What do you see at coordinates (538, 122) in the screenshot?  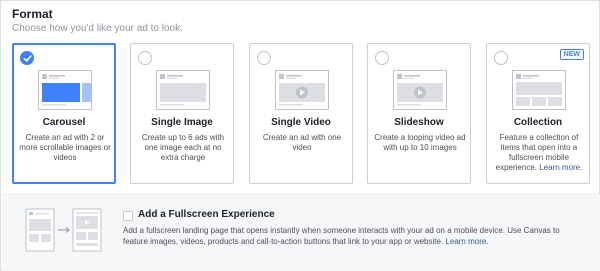 I see `card-title: Collection` at bounding box center [538, 122].